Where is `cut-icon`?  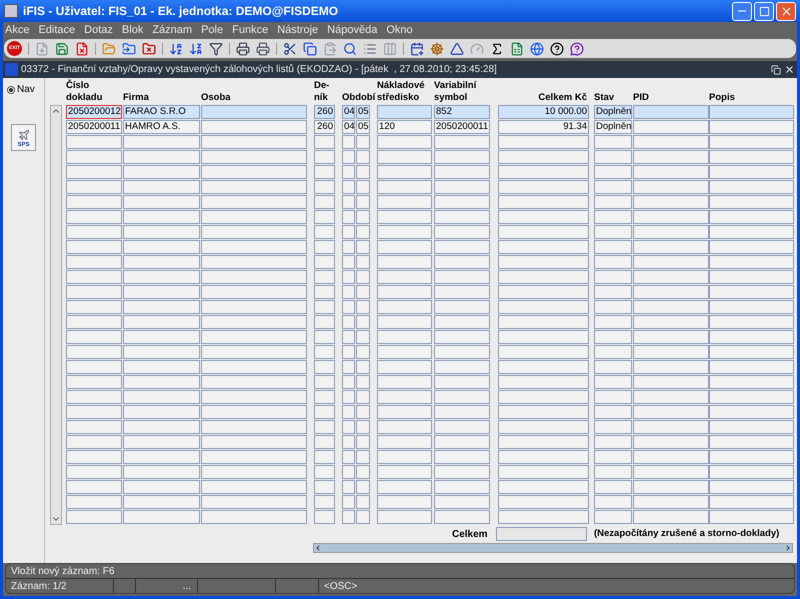 cut-icon is located at coordinates (290, 49).